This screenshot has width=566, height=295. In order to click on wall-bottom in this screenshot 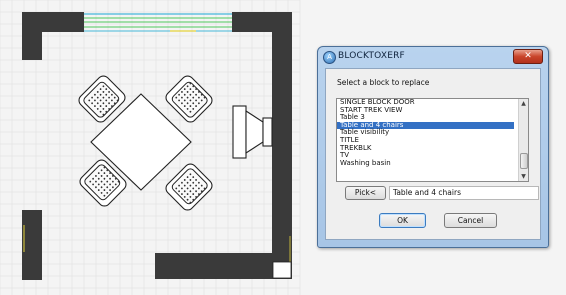, I will do `click(223, 266)`.